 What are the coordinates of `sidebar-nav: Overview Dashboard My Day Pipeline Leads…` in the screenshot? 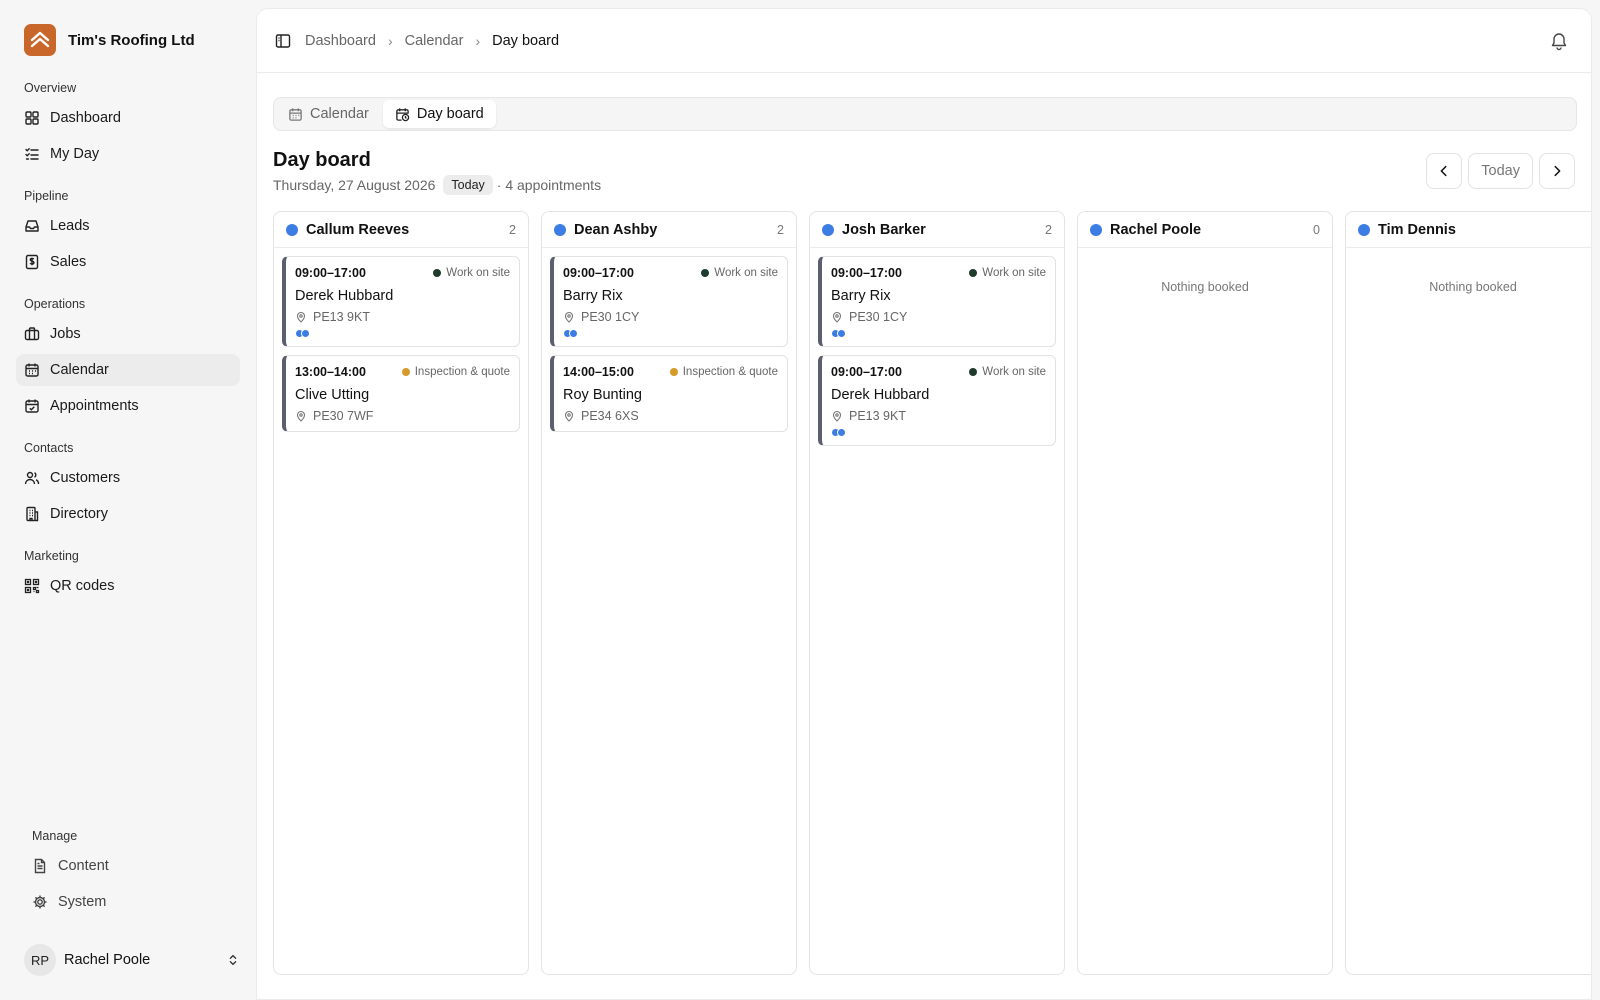 It's located at (128, 342).